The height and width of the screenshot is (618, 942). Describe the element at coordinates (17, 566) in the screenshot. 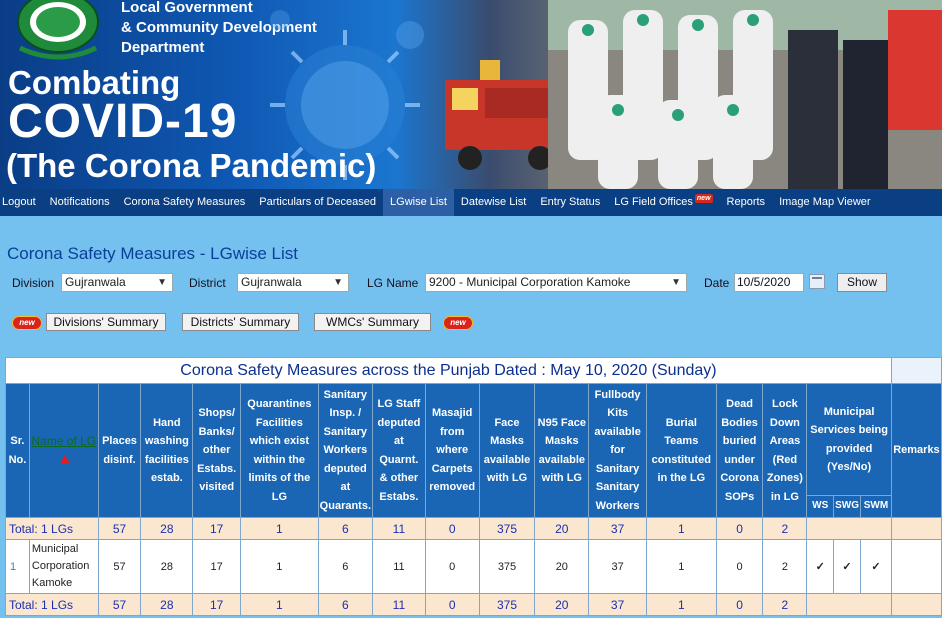

I see `row-sr-no: 1` at that location.